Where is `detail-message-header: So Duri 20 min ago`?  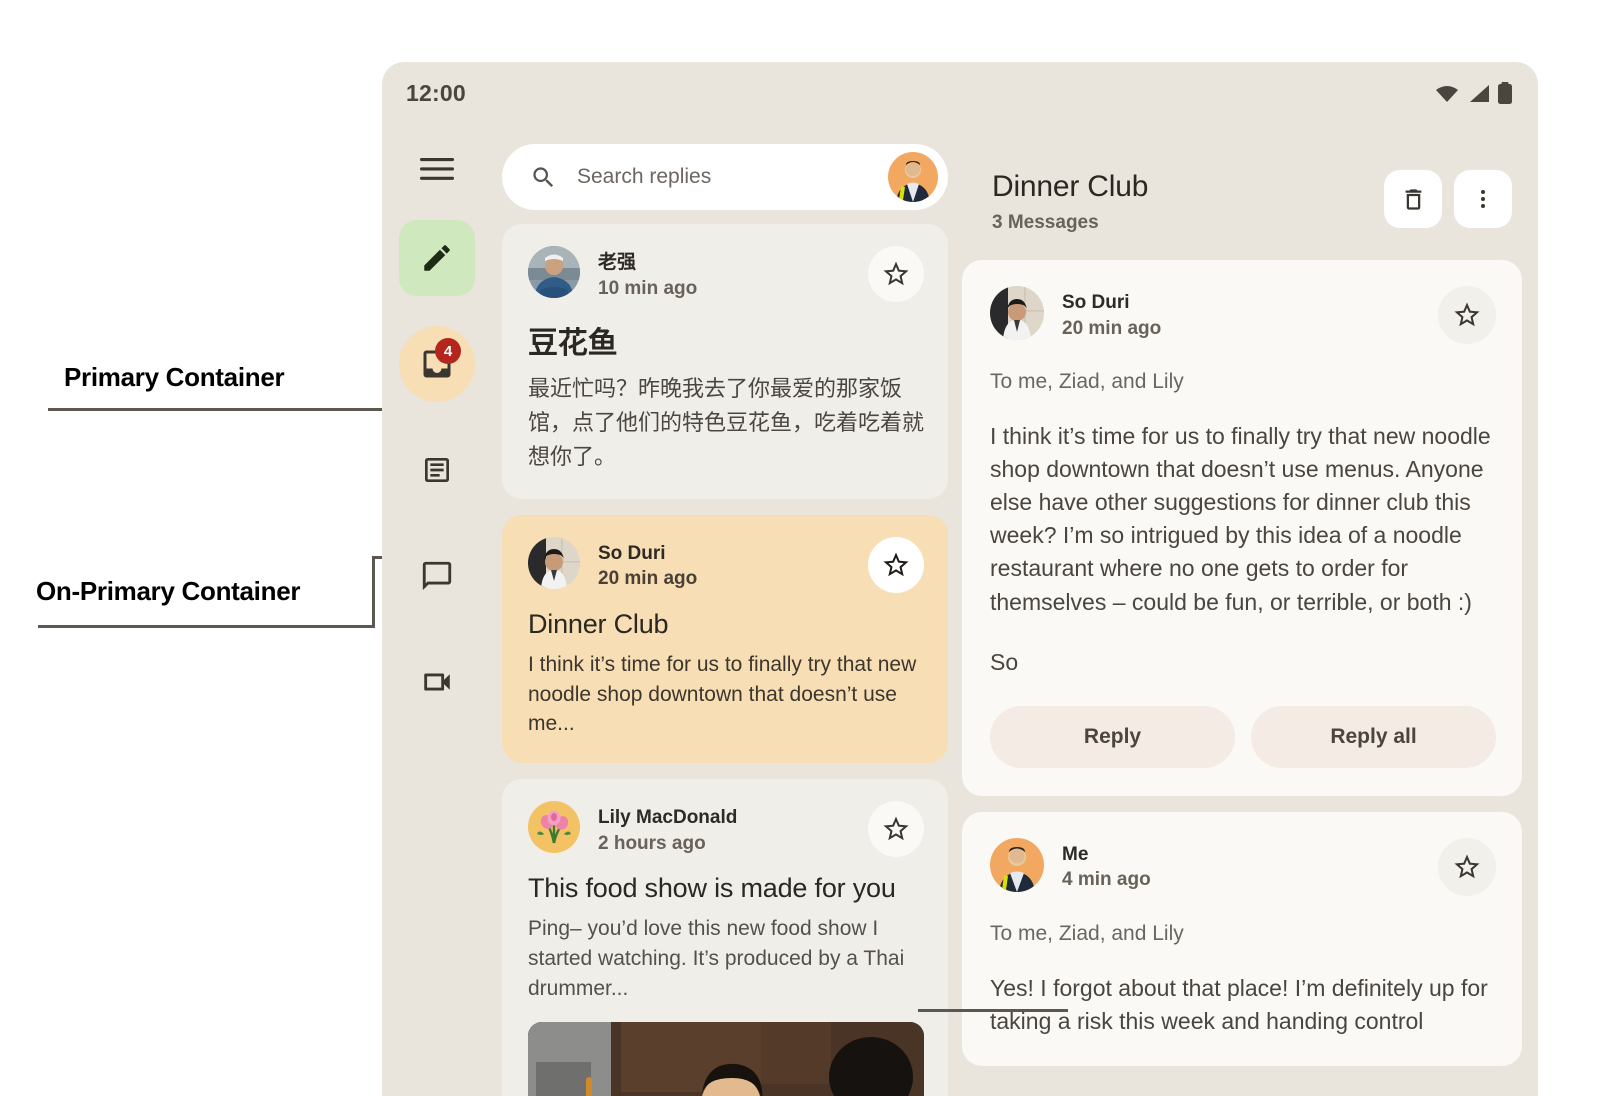
detail-message-header: So Duri 20 min ago is located at coordinates (1243, 315).